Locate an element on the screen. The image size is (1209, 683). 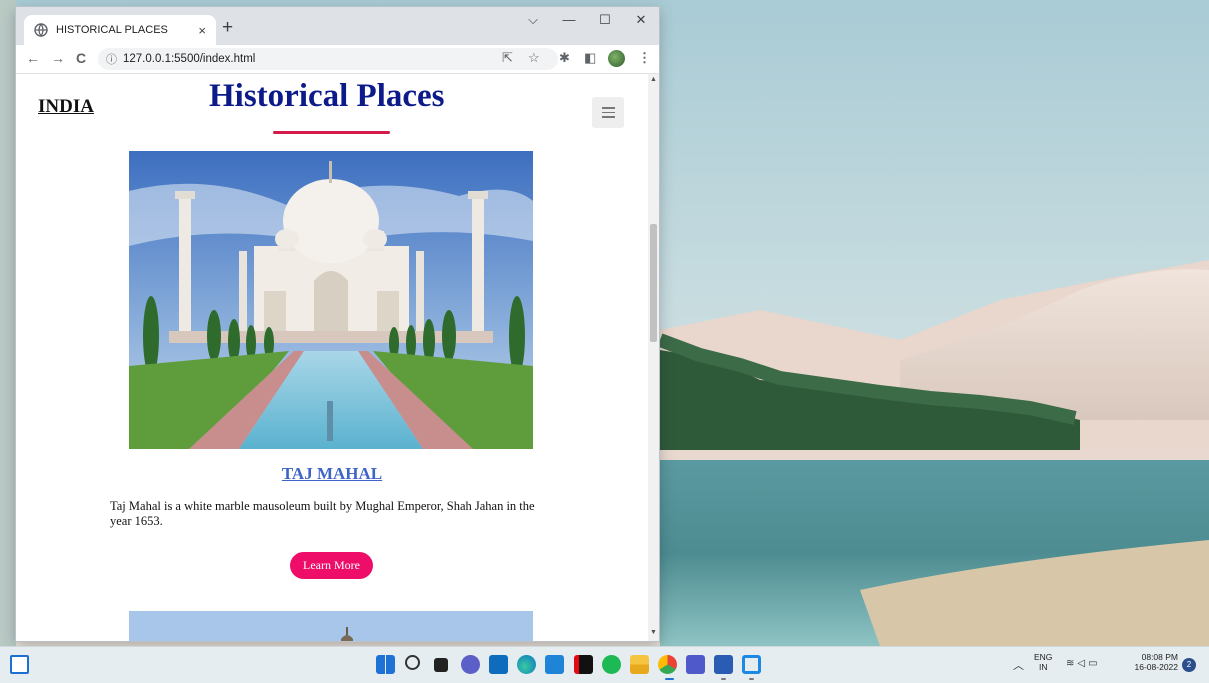
globe-icon is located at coordinates (41, 30).